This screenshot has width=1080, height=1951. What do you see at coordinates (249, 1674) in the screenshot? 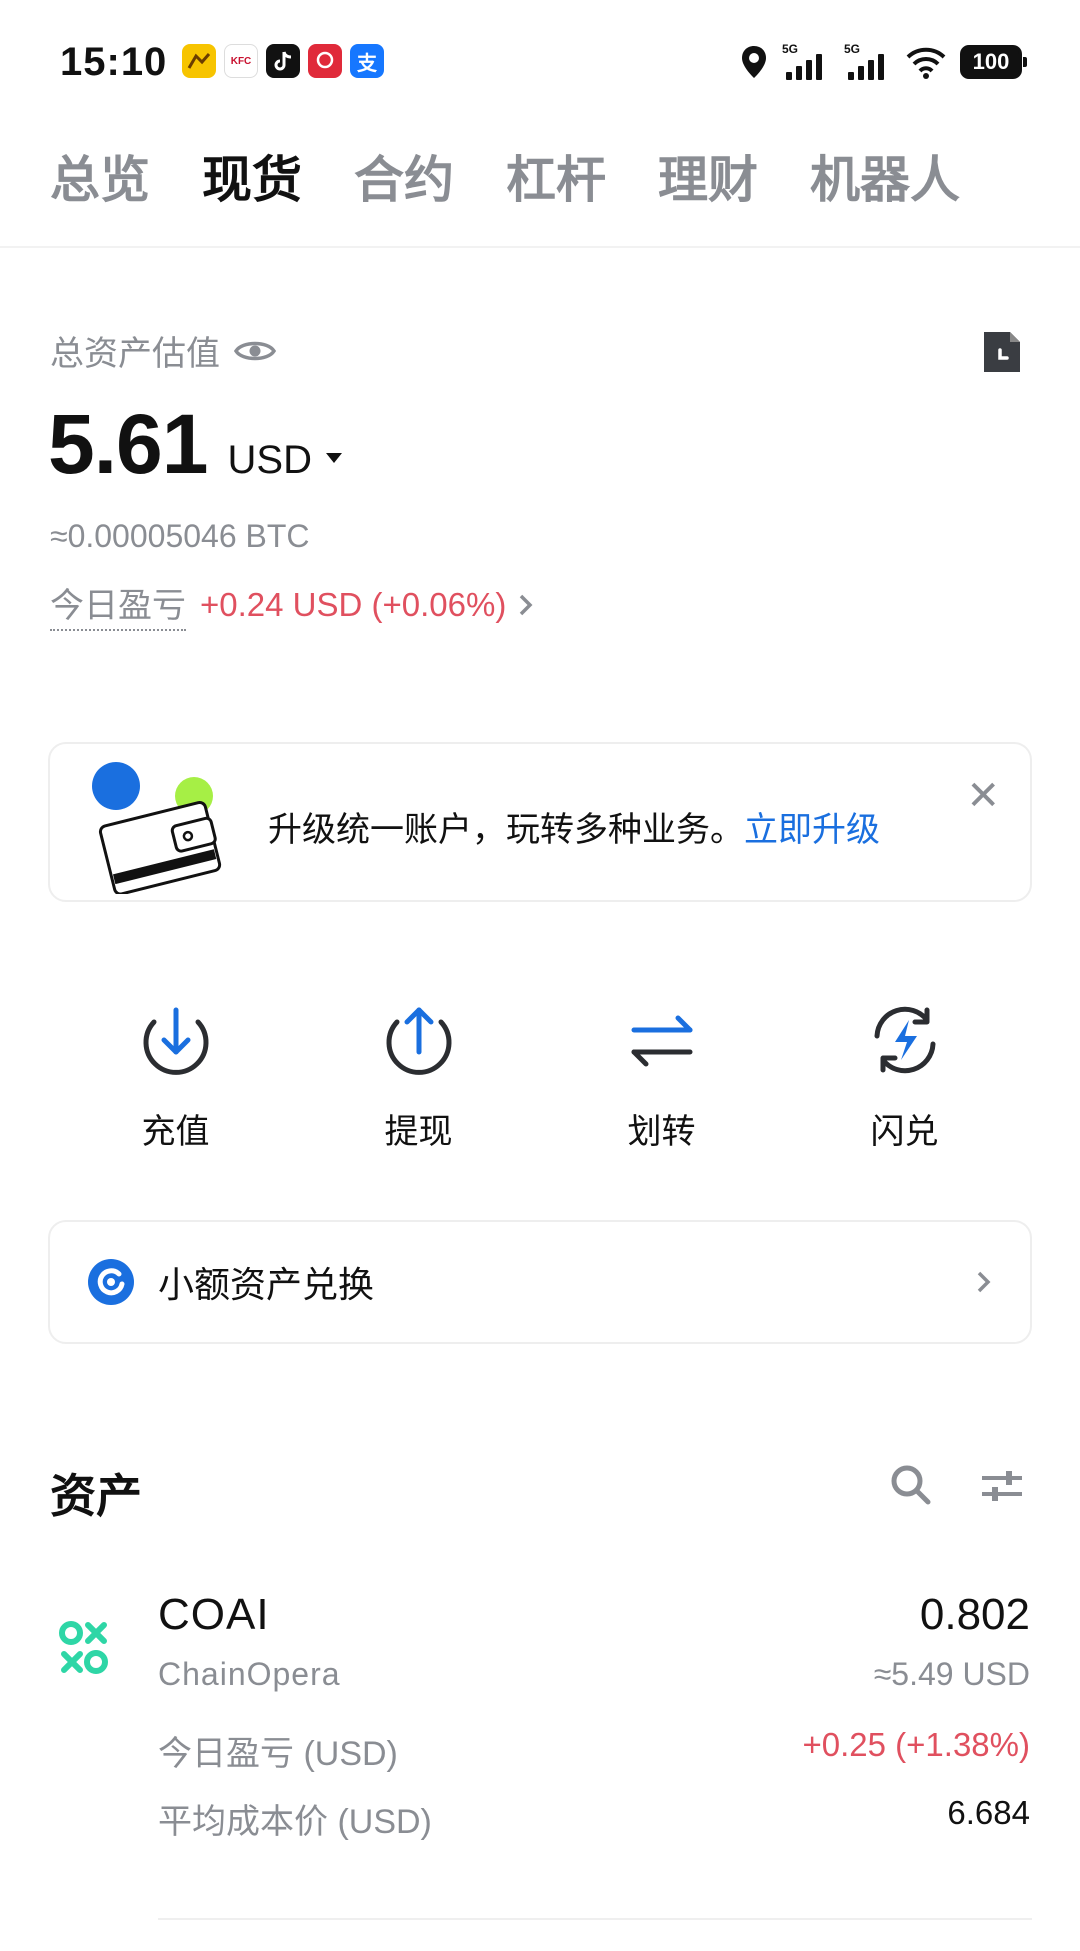
I see `coin-name: ChainOpera` at bounding box center [249, 1674].